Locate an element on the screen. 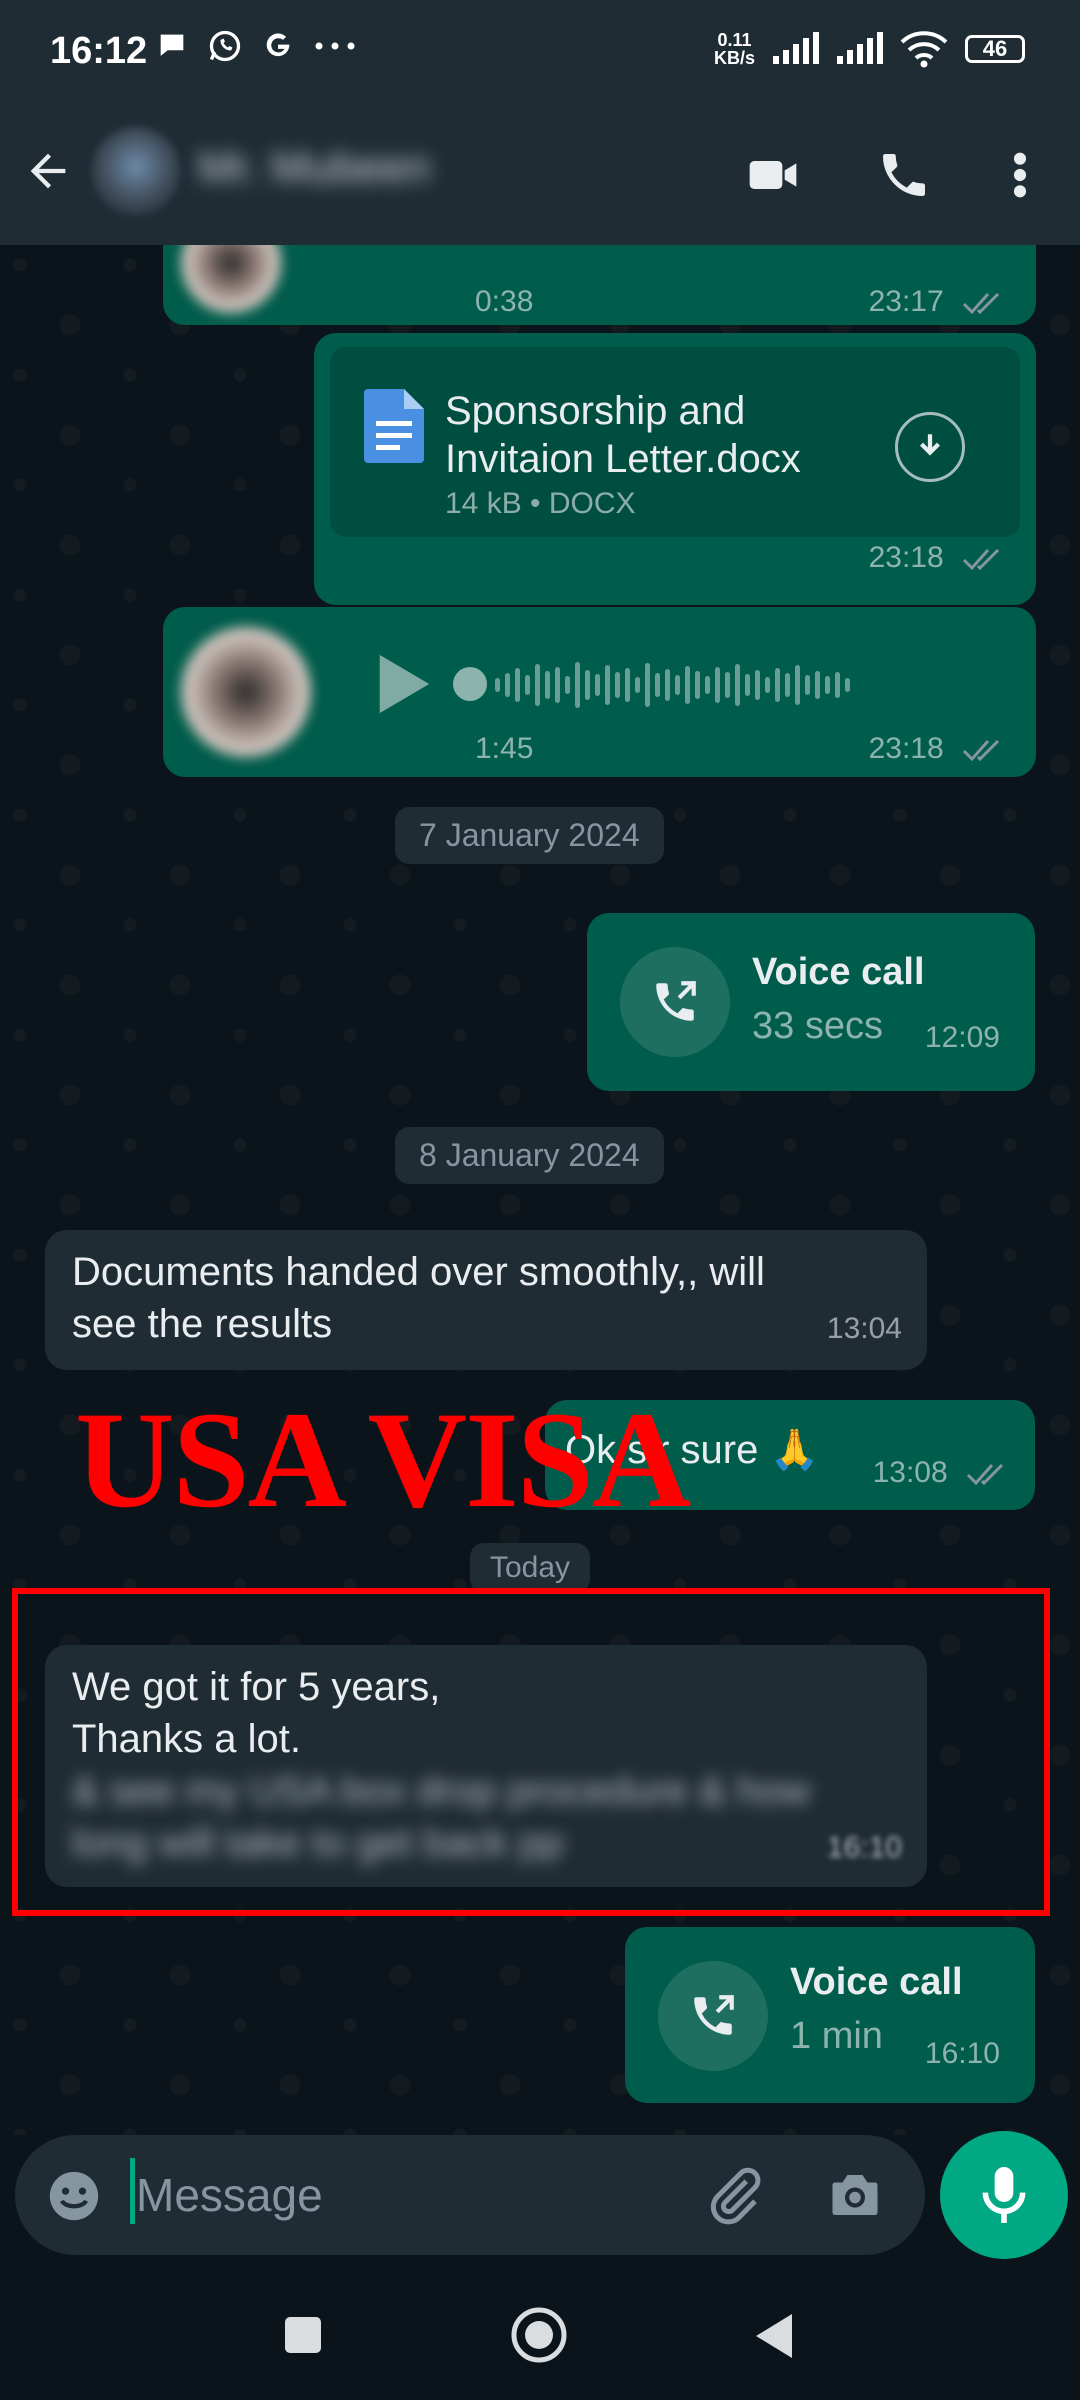 The width and height of the screenshot is (1080, 2400). message-time: 23:17 is located at coordinates (906, 301).